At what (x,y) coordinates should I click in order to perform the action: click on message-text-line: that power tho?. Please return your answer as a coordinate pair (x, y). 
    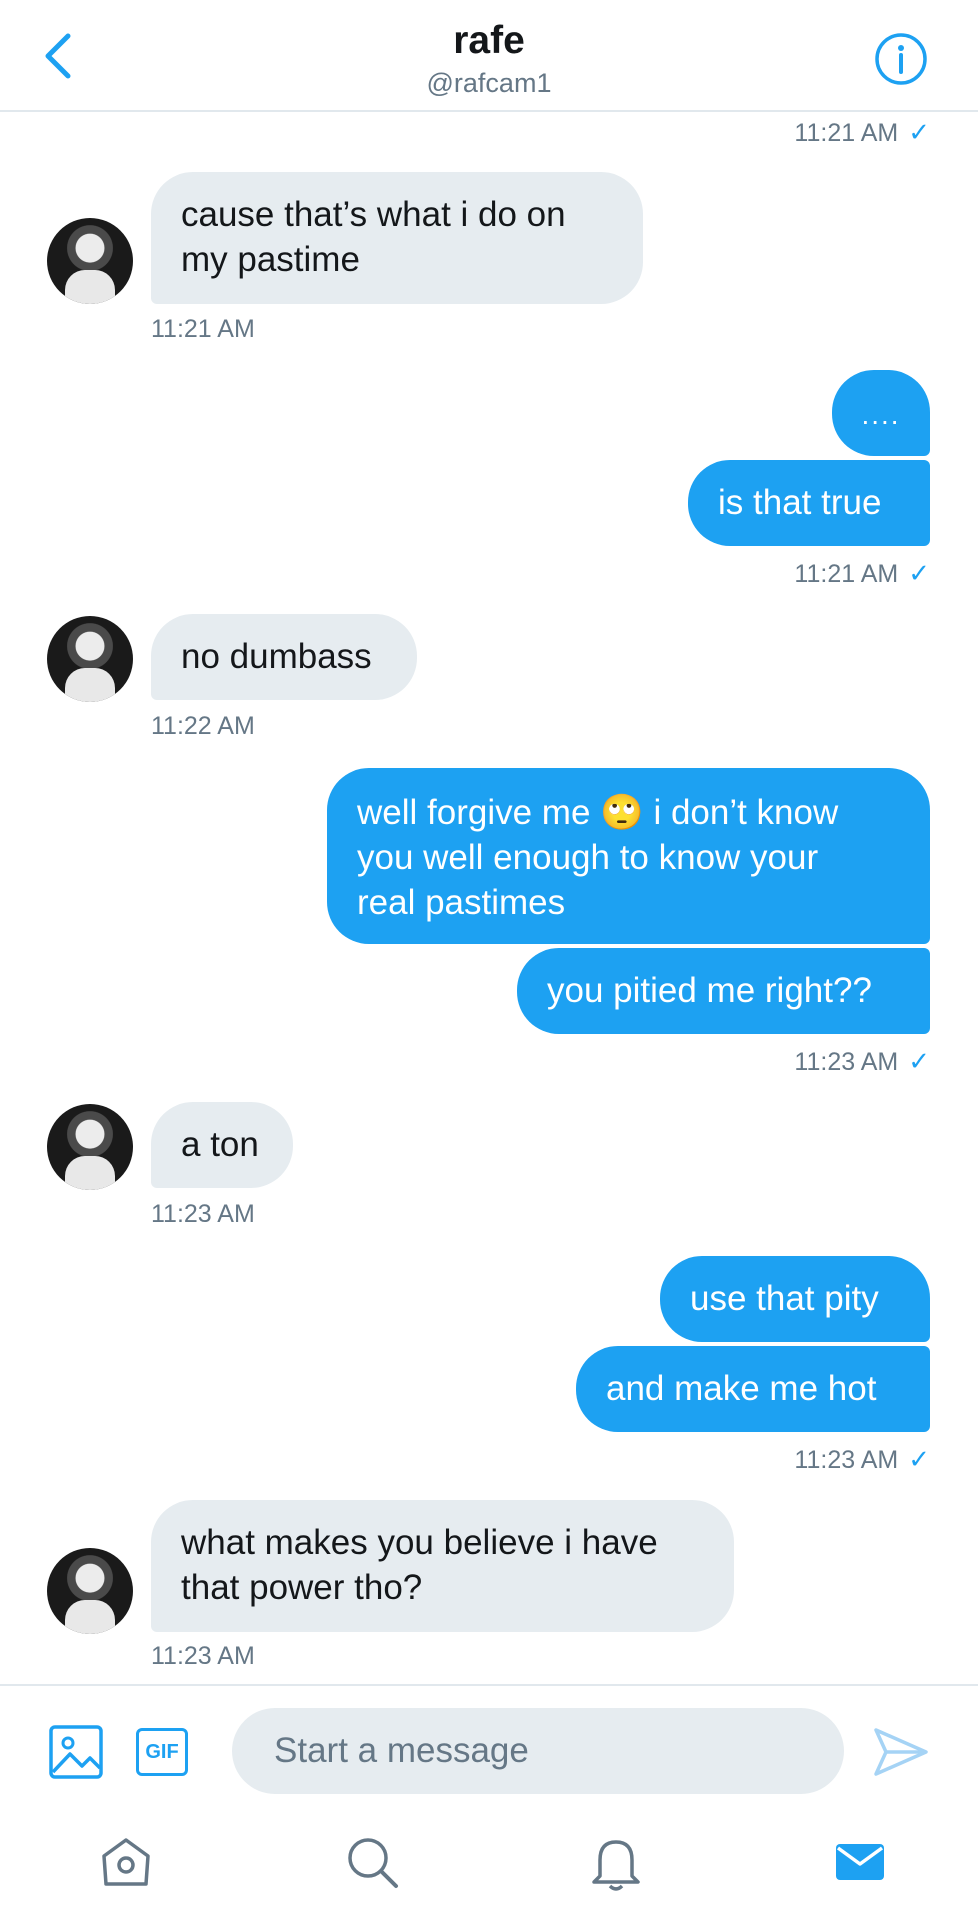
    Looking at the image, I should click on (302, 1587).